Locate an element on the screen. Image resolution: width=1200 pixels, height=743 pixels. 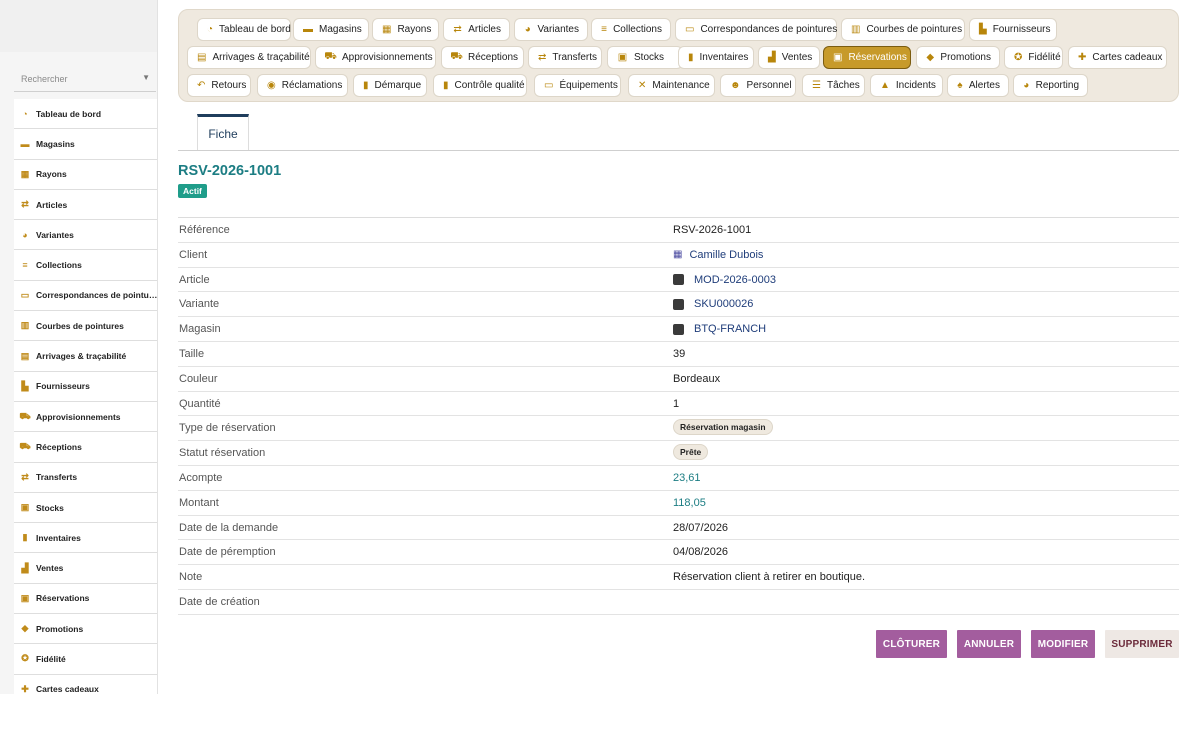
detail-row: Montant 118,05 is located at coordinates (678, 503).